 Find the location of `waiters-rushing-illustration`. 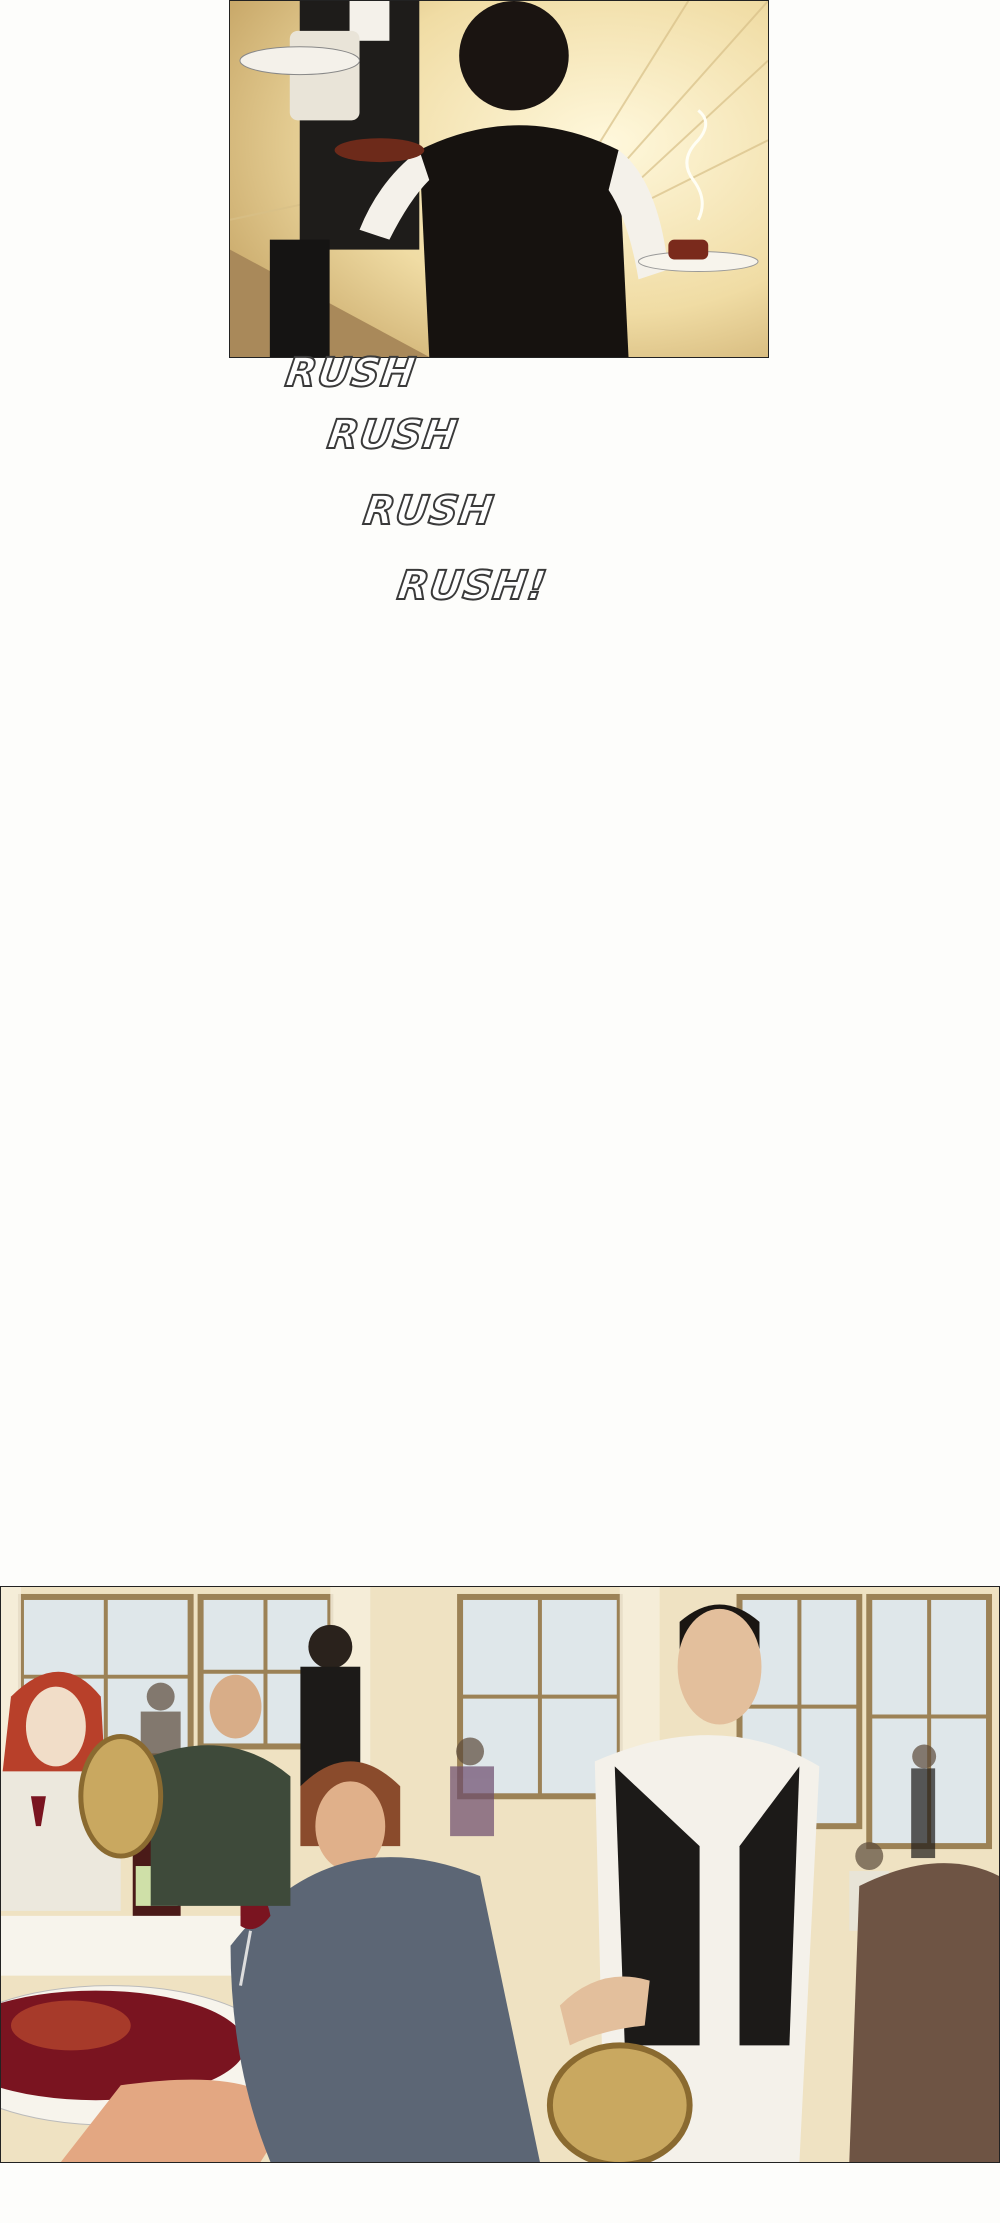

waiters-rushing-illustration is located at coordinates (499, 179).